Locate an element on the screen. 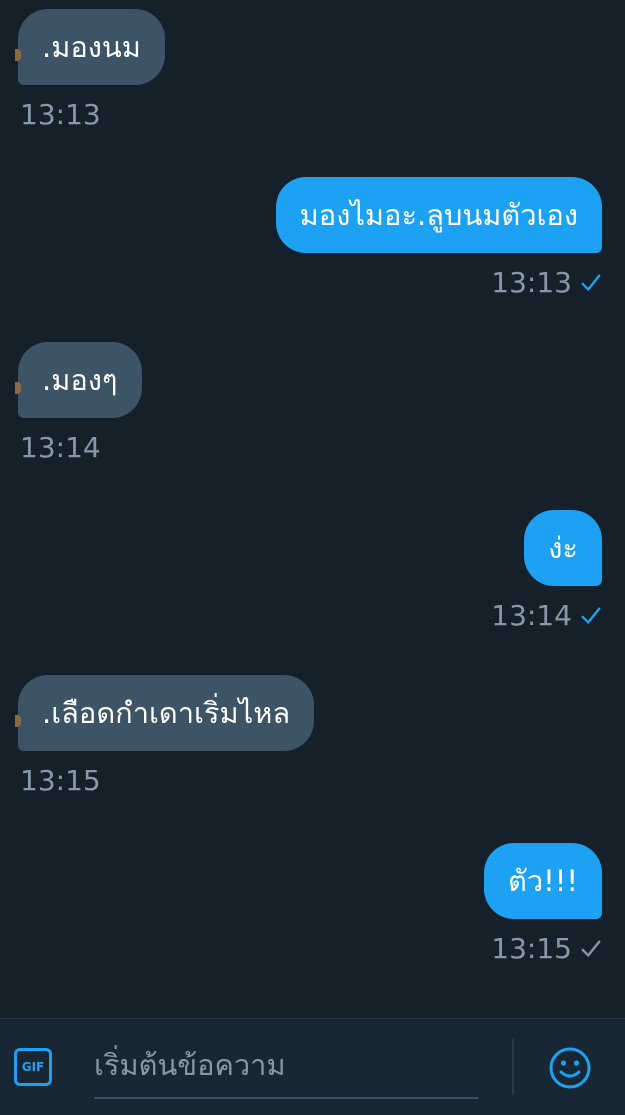 The image size is (625, 1115). composer-divider is located at coordinates (513, 1067).